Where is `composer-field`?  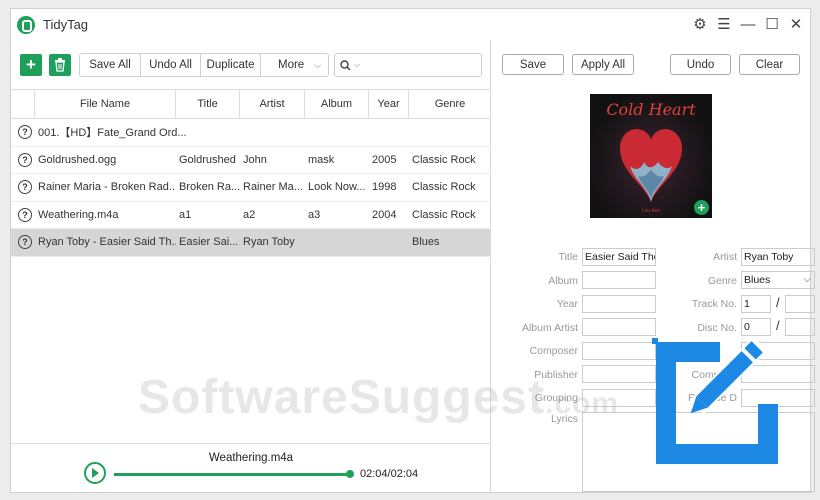
composer-field is located at coordinates (619, 351).